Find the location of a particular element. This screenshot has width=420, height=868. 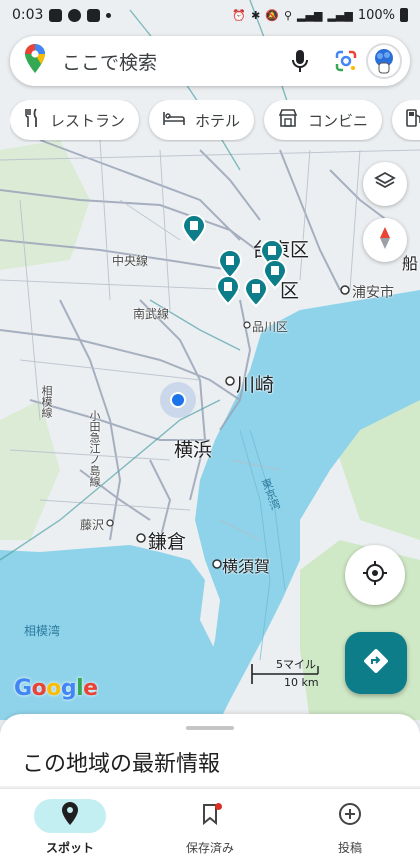

battery-icon is located at coordinates (404, 15).